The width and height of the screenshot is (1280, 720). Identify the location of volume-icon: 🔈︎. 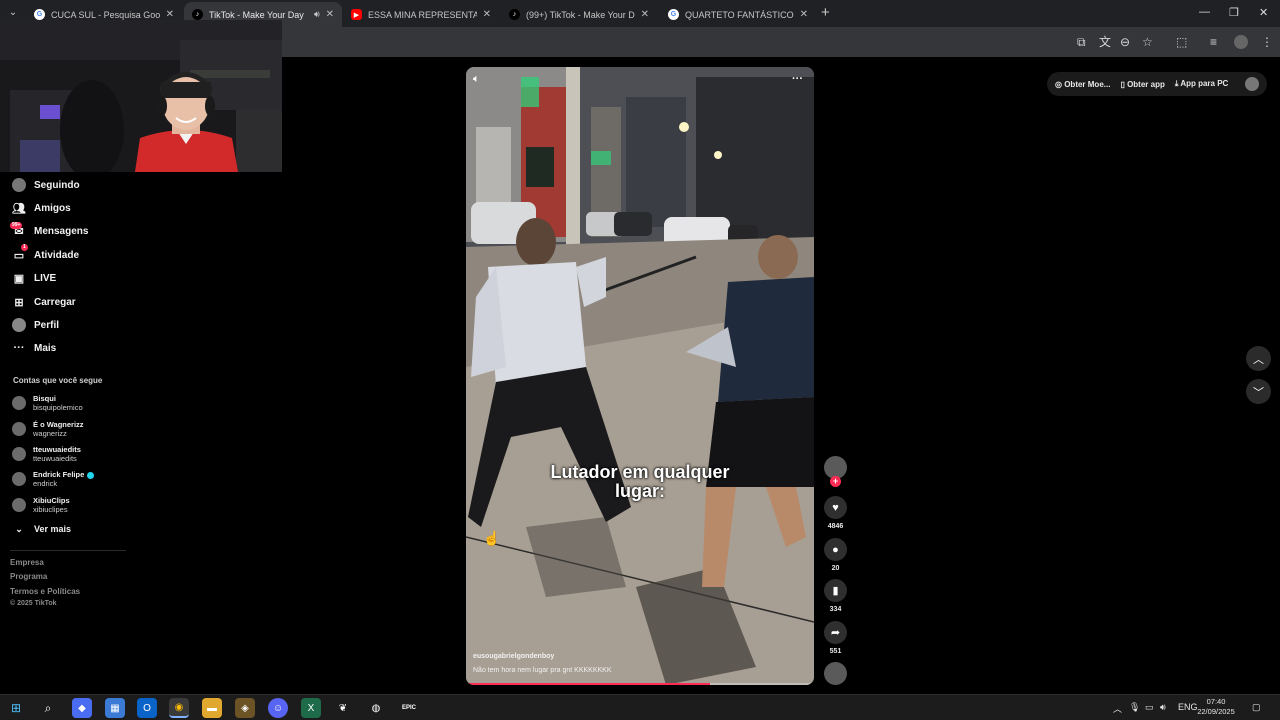
(476, 79).